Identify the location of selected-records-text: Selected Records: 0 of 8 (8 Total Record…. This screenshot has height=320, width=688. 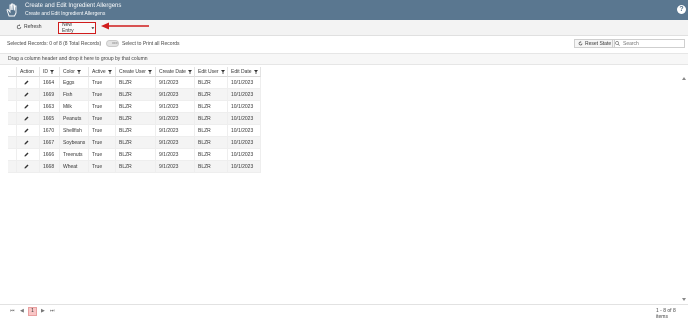
(54, 44).